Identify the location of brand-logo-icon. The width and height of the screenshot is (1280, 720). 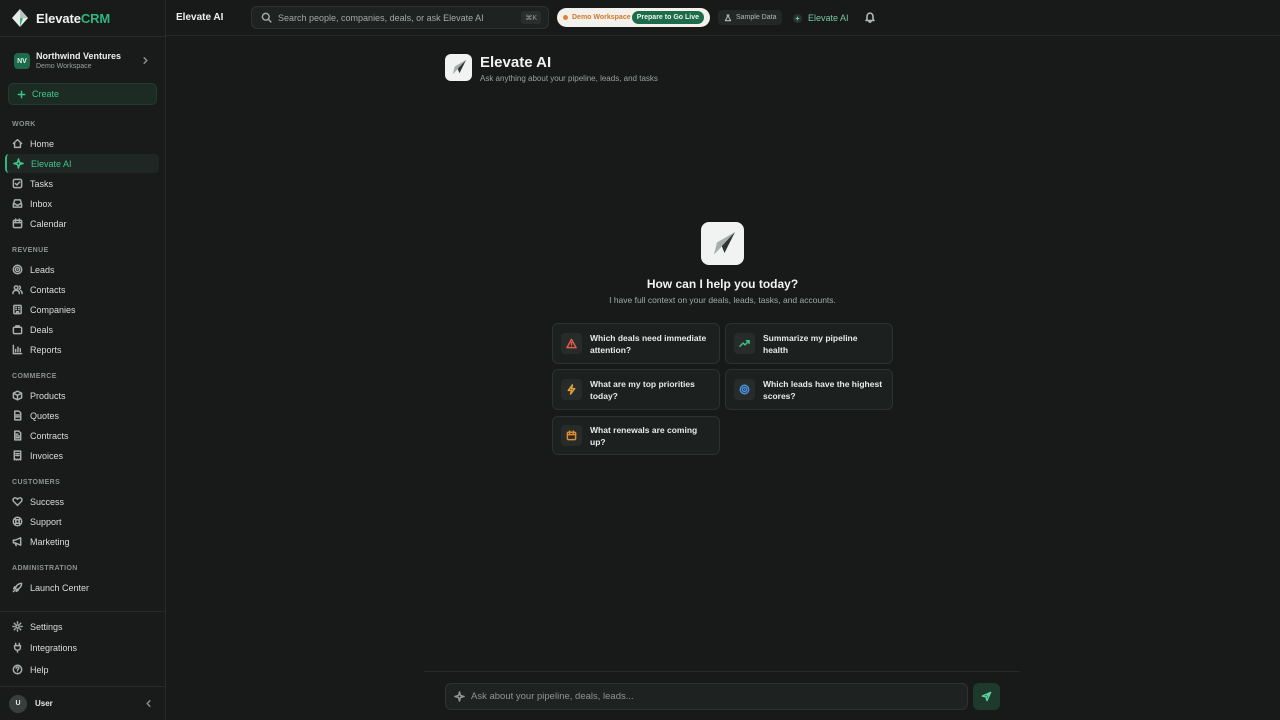
(20, 18).